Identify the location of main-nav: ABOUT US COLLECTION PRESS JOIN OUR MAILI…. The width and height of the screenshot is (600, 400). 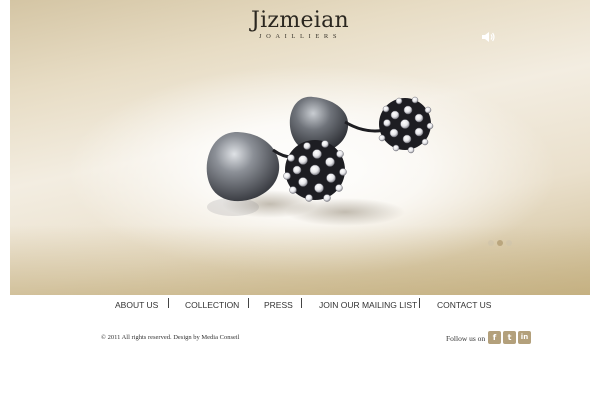
(300, 305).